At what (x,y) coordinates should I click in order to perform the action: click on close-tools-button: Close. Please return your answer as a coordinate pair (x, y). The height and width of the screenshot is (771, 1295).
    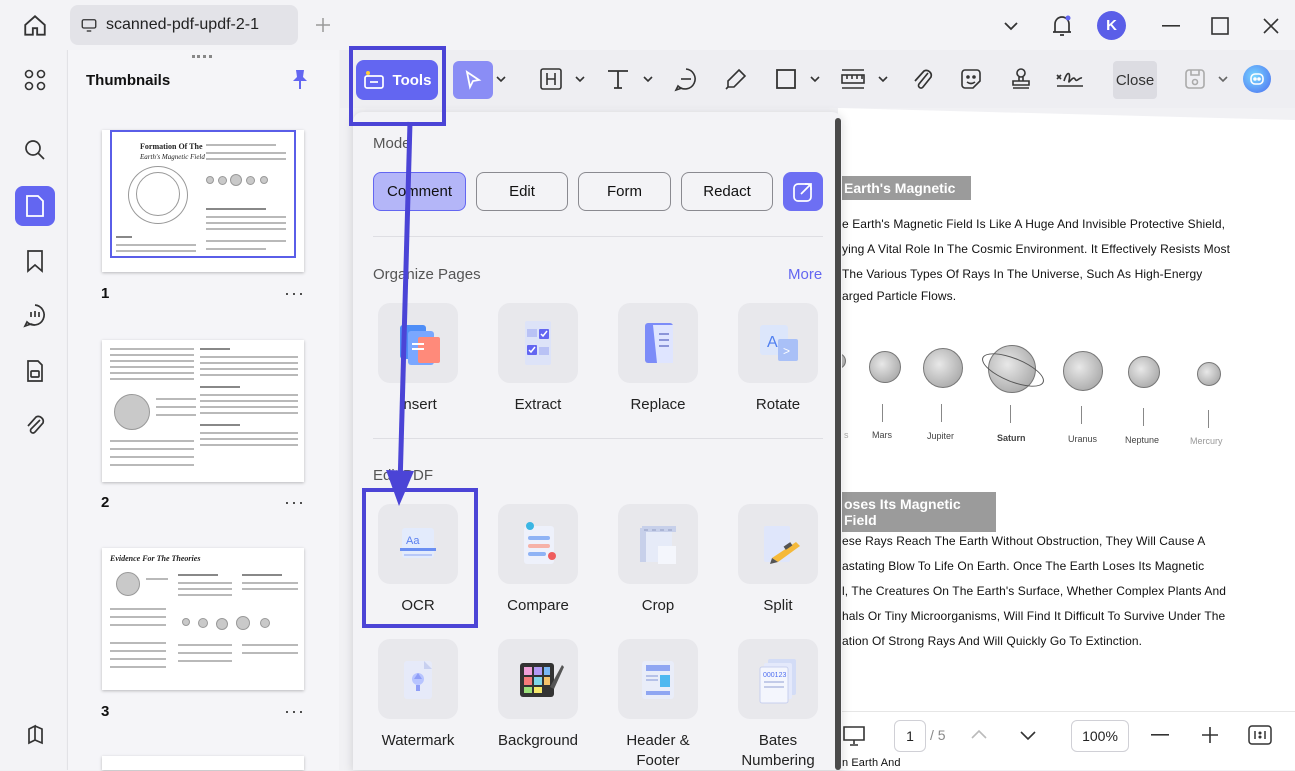
    Looking at the image, I should click on (1135, 80).